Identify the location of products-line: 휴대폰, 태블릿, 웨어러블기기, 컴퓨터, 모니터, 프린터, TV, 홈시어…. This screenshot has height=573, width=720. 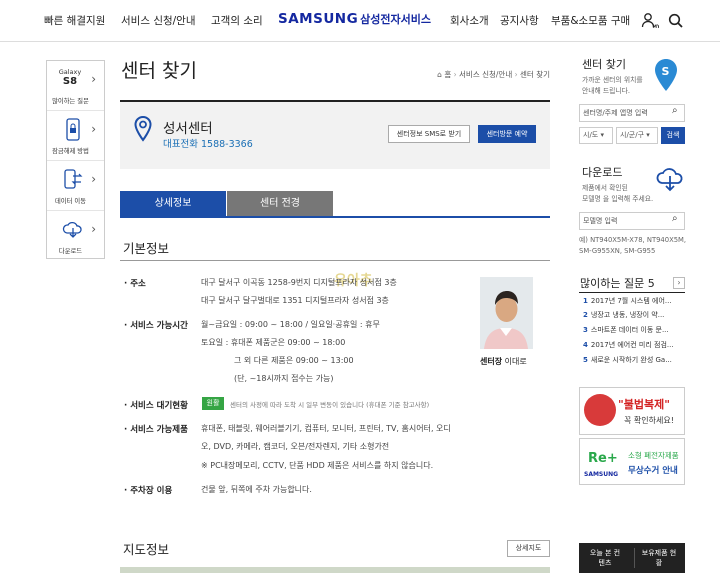
(326, 428).